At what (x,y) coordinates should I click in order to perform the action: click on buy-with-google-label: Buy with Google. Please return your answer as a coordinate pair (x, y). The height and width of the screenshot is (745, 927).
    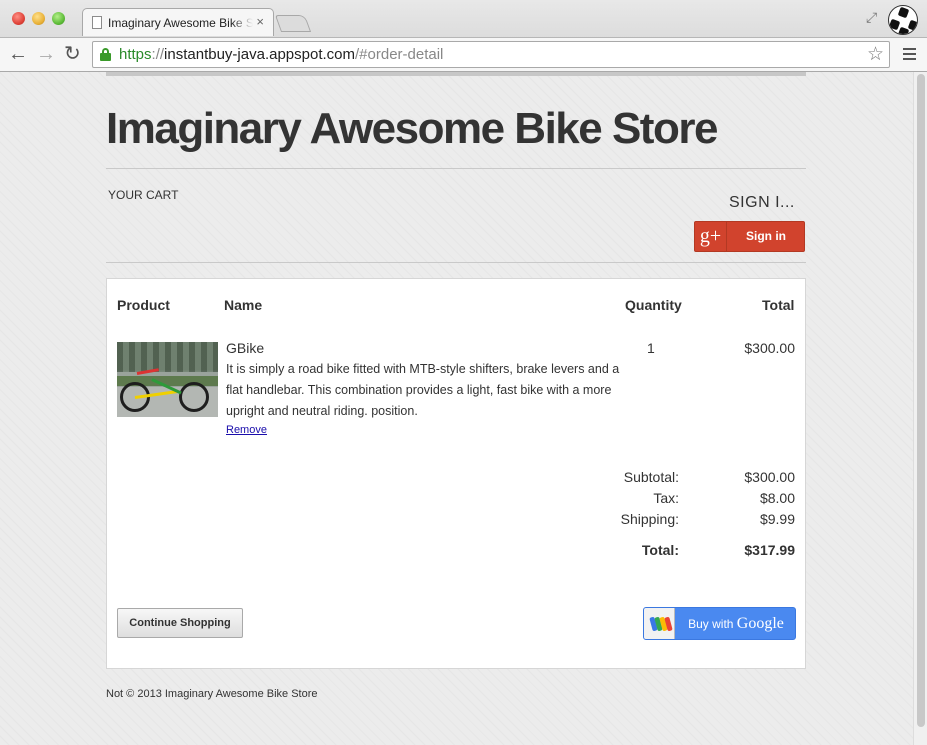
    Looking at the image, I should click on (736, 623).